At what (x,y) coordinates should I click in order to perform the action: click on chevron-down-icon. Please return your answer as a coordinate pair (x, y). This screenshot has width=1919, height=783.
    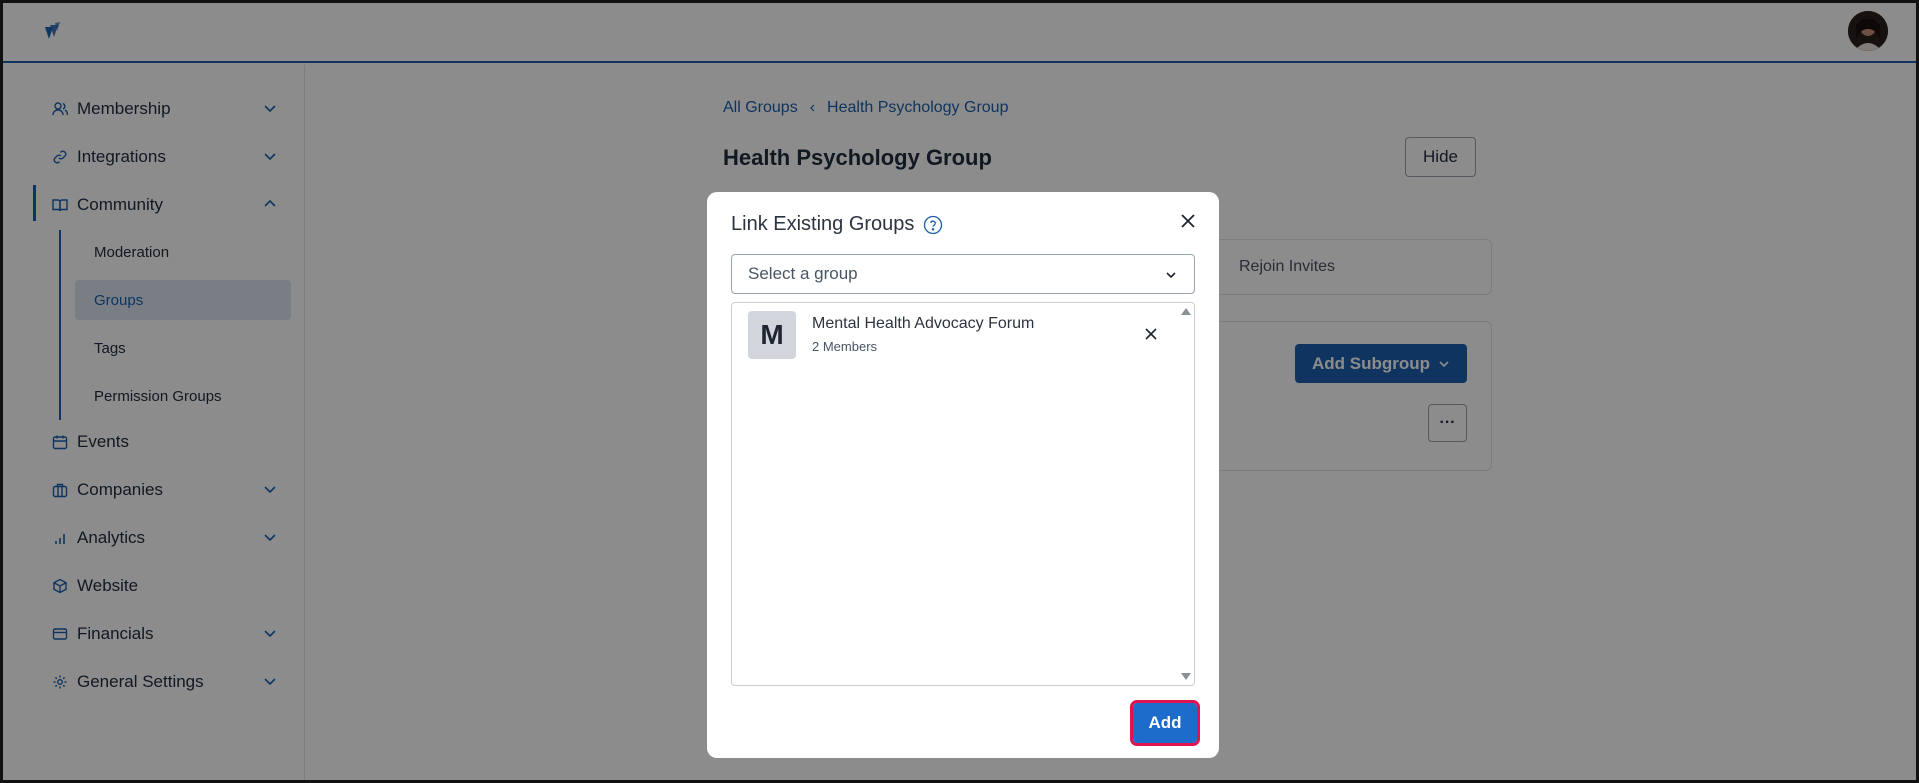
    Looking at the image, I should click on (1171, 275).